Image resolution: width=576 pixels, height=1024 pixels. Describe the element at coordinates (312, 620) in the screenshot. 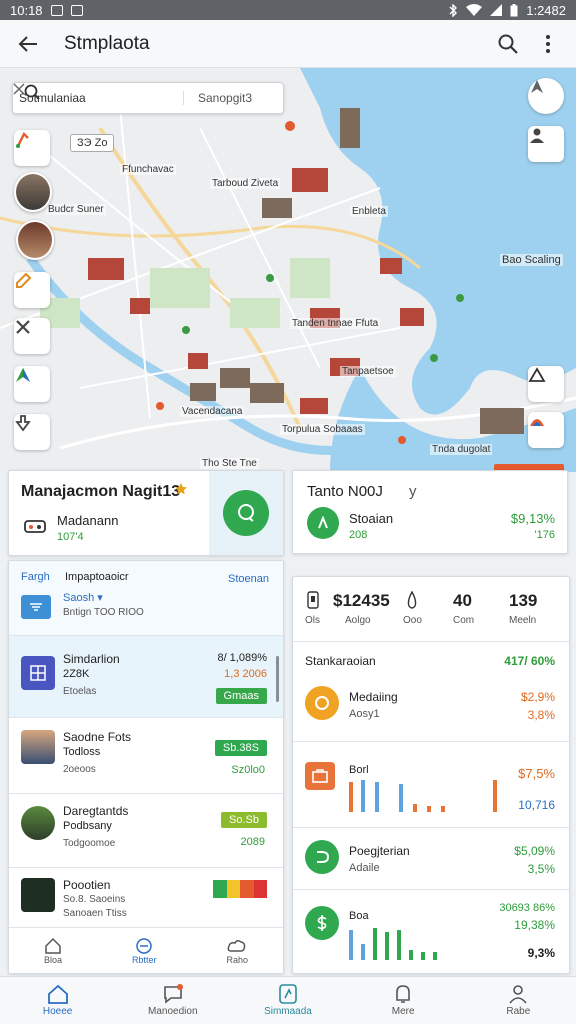

I see `stat-label: Ols` at that location.